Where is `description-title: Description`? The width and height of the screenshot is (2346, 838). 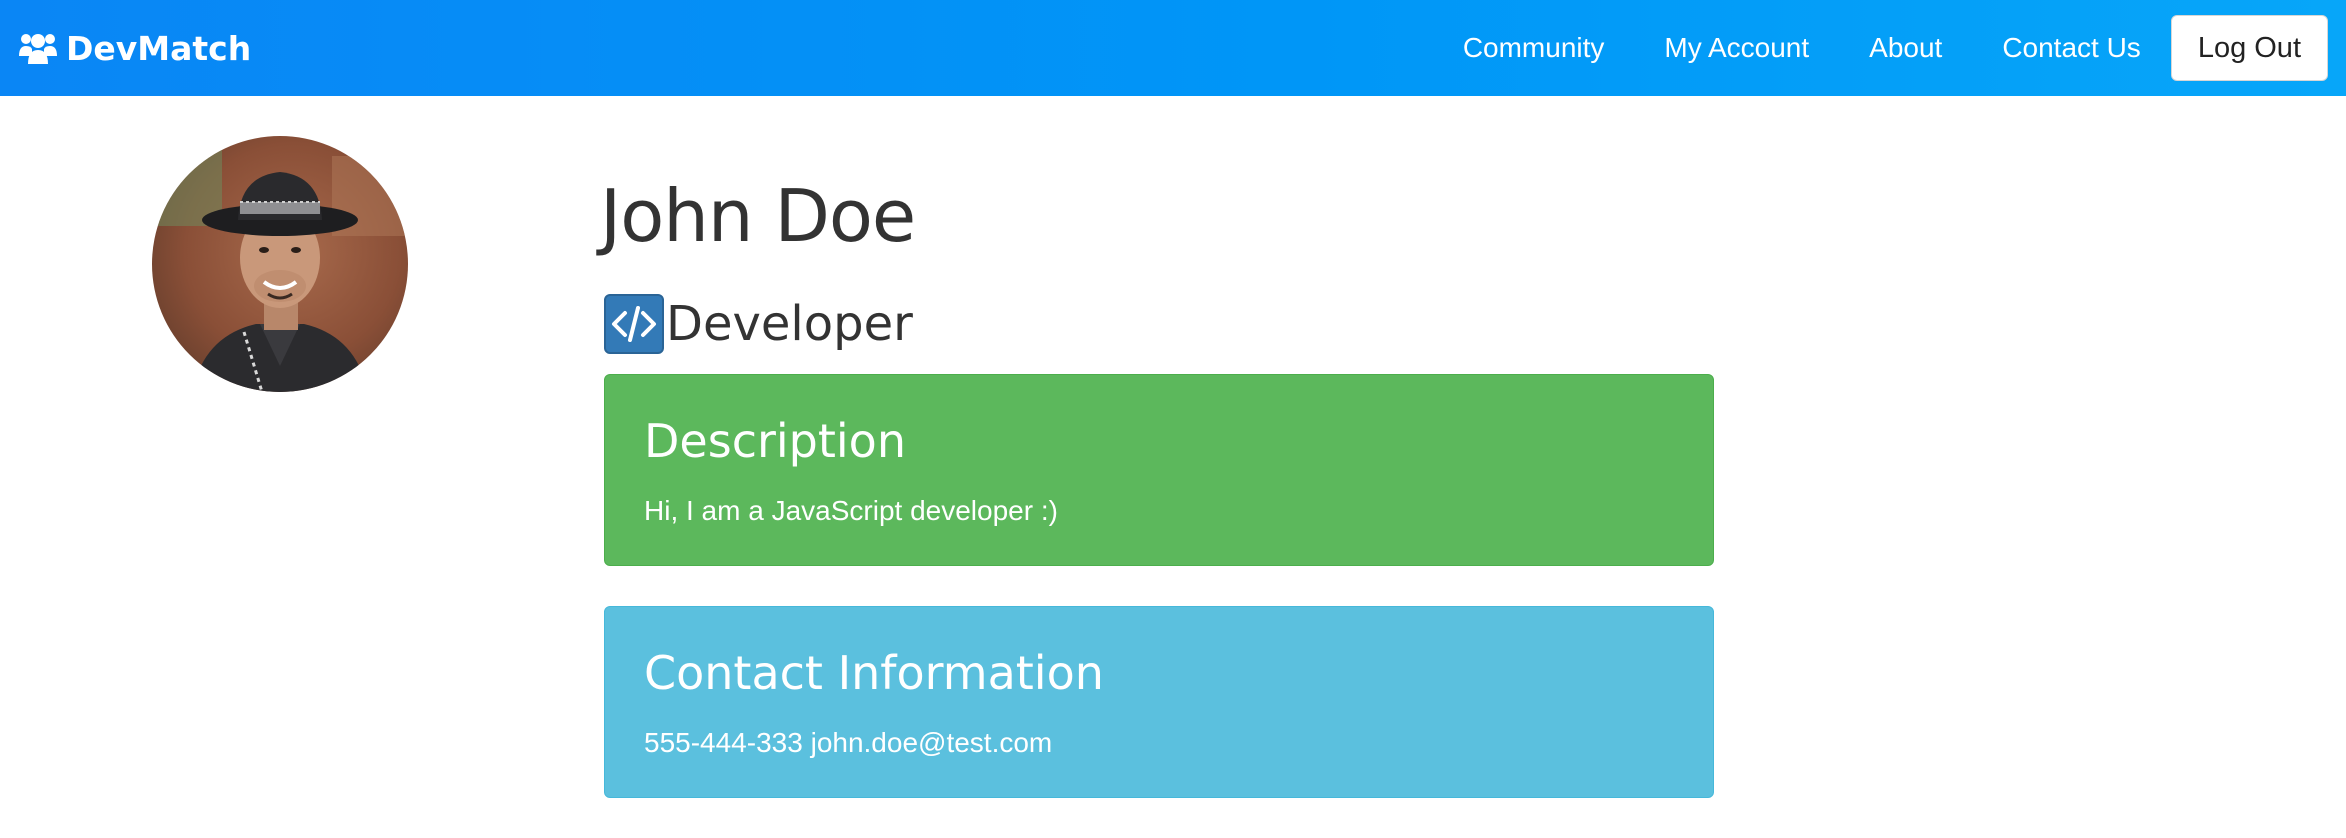 description-title: Description is located at coordinates (775, 441).